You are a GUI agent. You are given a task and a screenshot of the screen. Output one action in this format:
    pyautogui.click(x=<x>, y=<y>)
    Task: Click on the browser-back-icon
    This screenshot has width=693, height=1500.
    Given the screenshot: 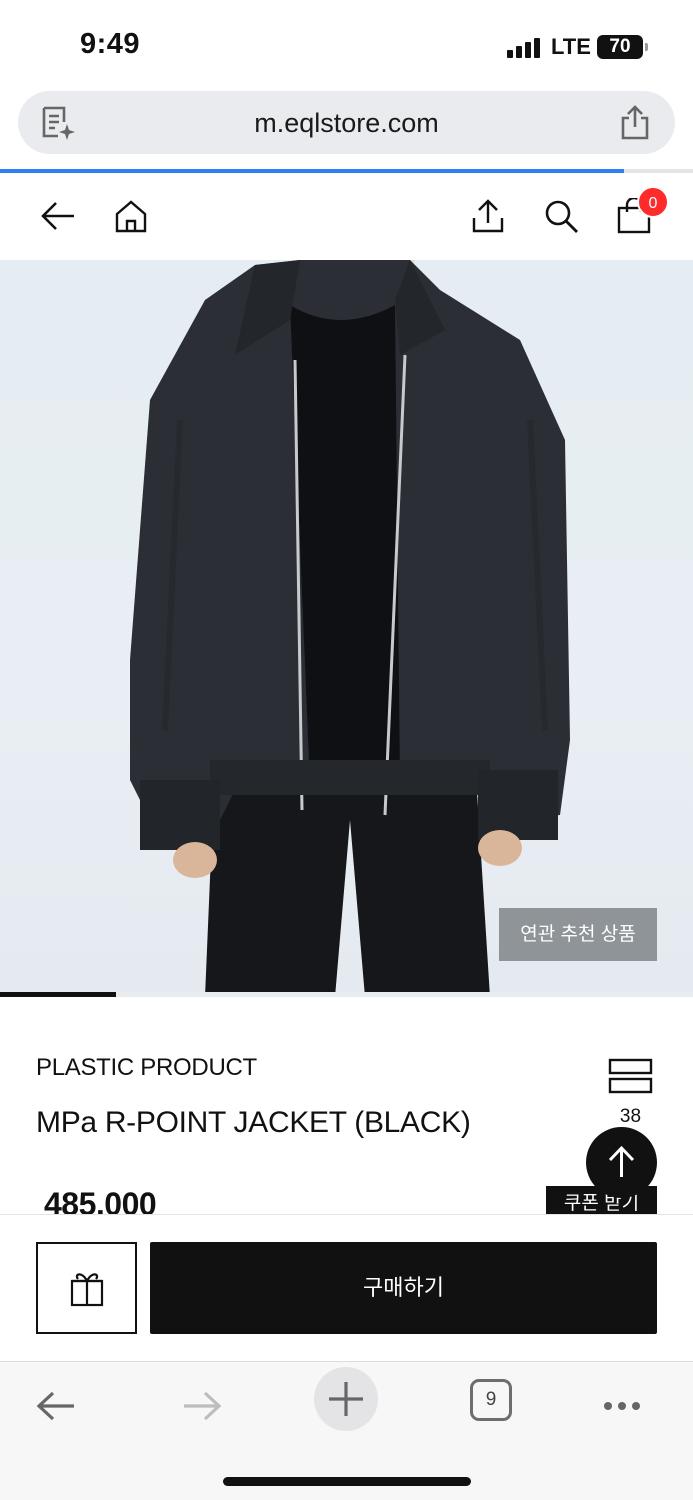 What is the action you would take?
    pyautogui.click(x=56, y=1406)
    